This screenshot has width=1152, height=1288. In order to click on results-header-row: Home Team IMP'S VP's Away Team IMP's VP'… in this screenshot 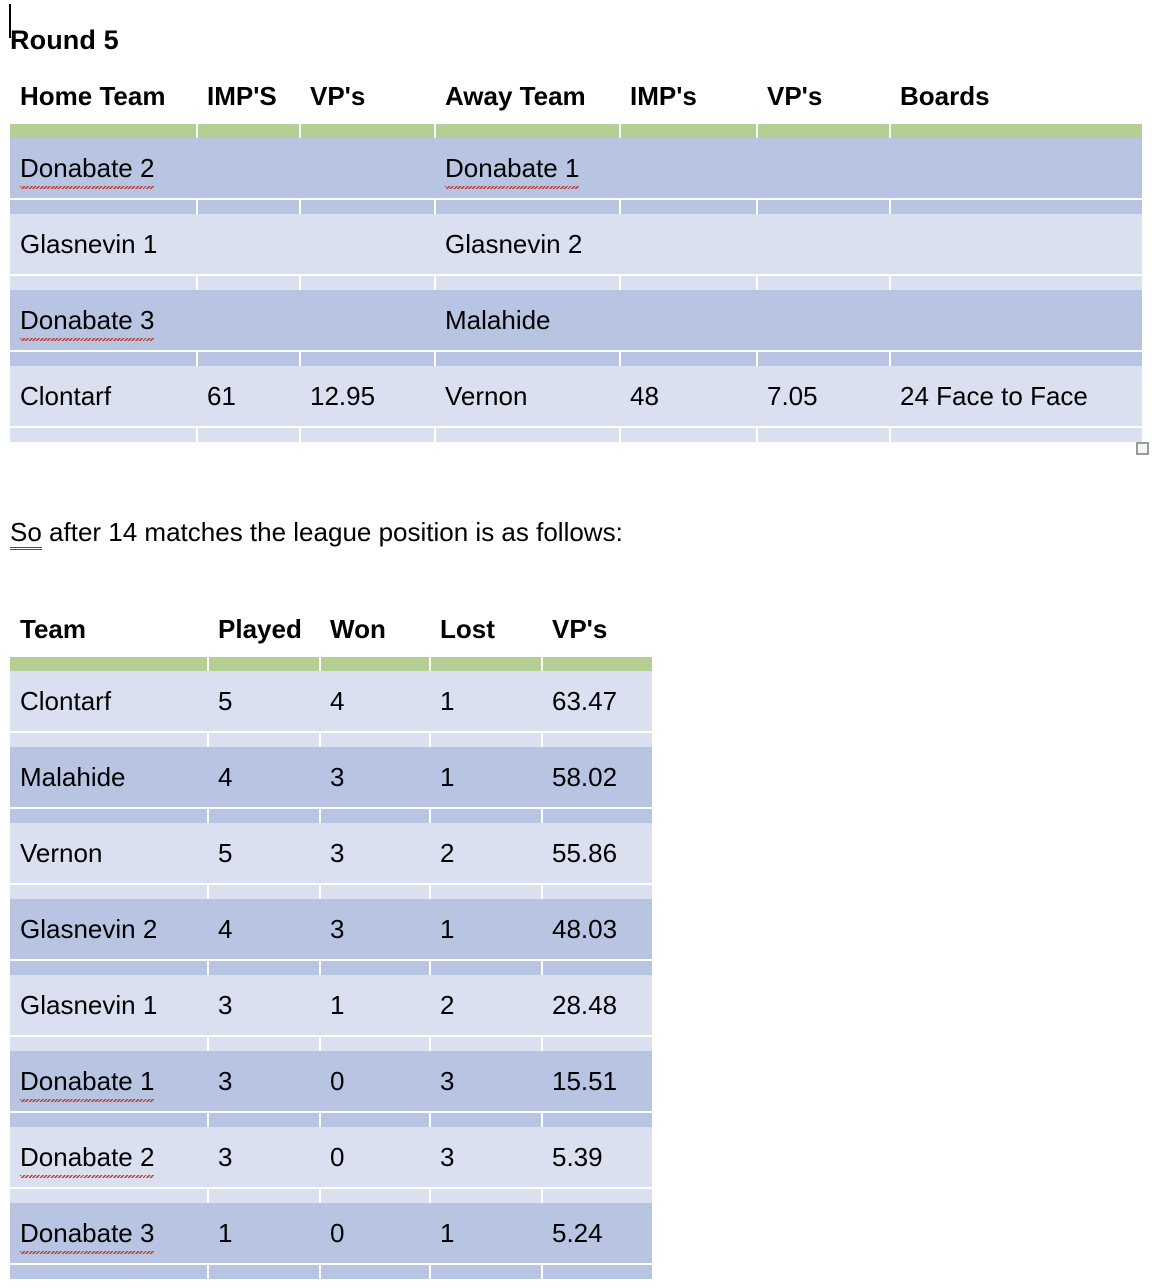, I will do `click(576, 96)`.